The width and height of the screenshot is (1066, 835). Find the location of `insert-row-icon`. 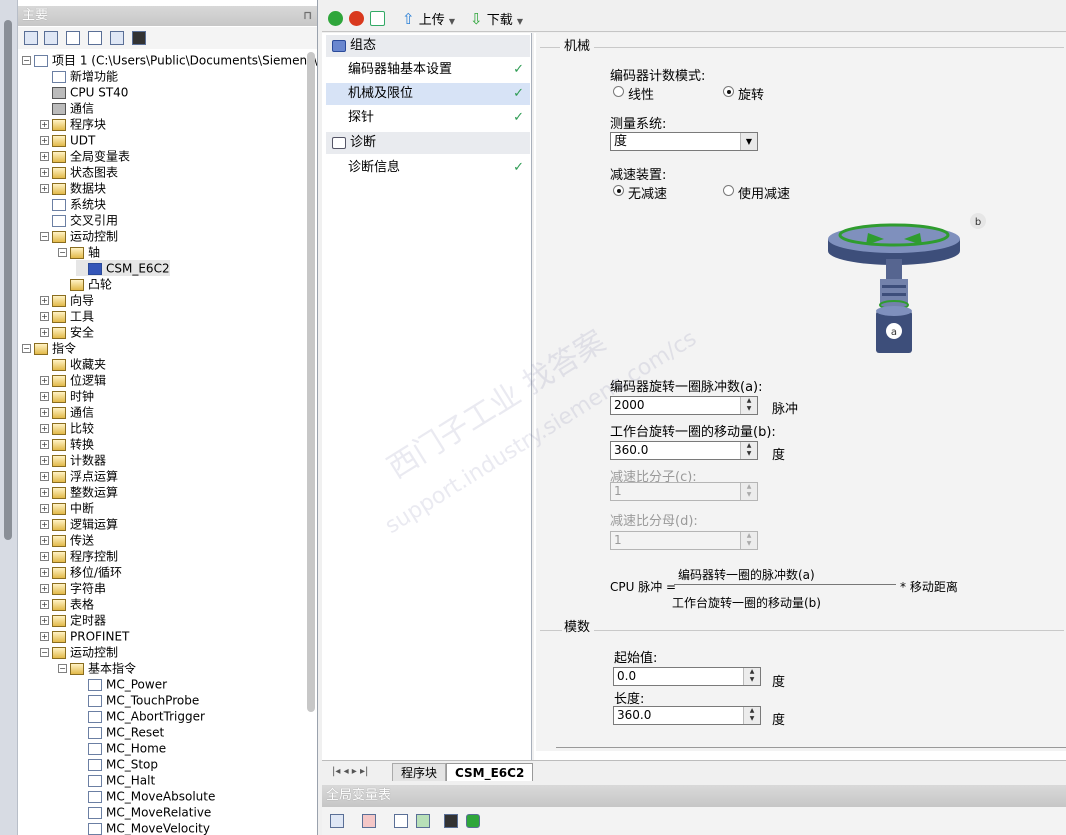

insert-row-icon is located at coordinates (337, 821).